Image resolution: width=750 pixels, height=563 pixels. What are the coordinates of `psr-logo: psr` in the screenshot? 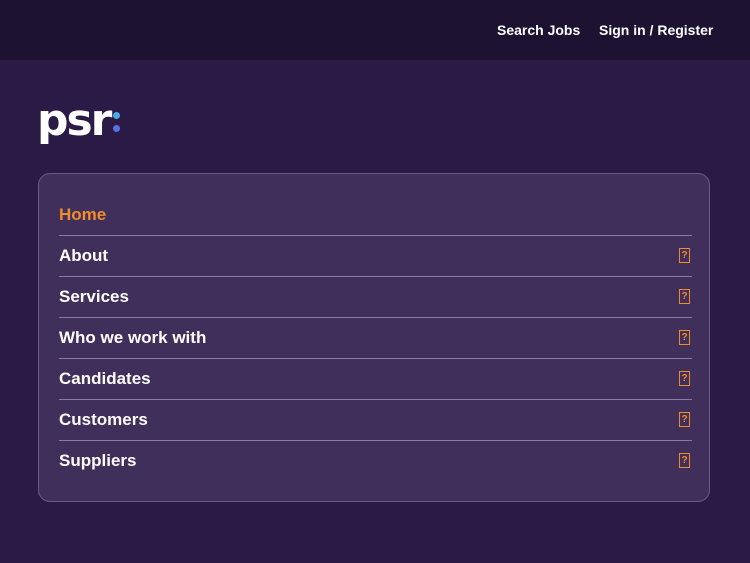 It's located at (87, 124).